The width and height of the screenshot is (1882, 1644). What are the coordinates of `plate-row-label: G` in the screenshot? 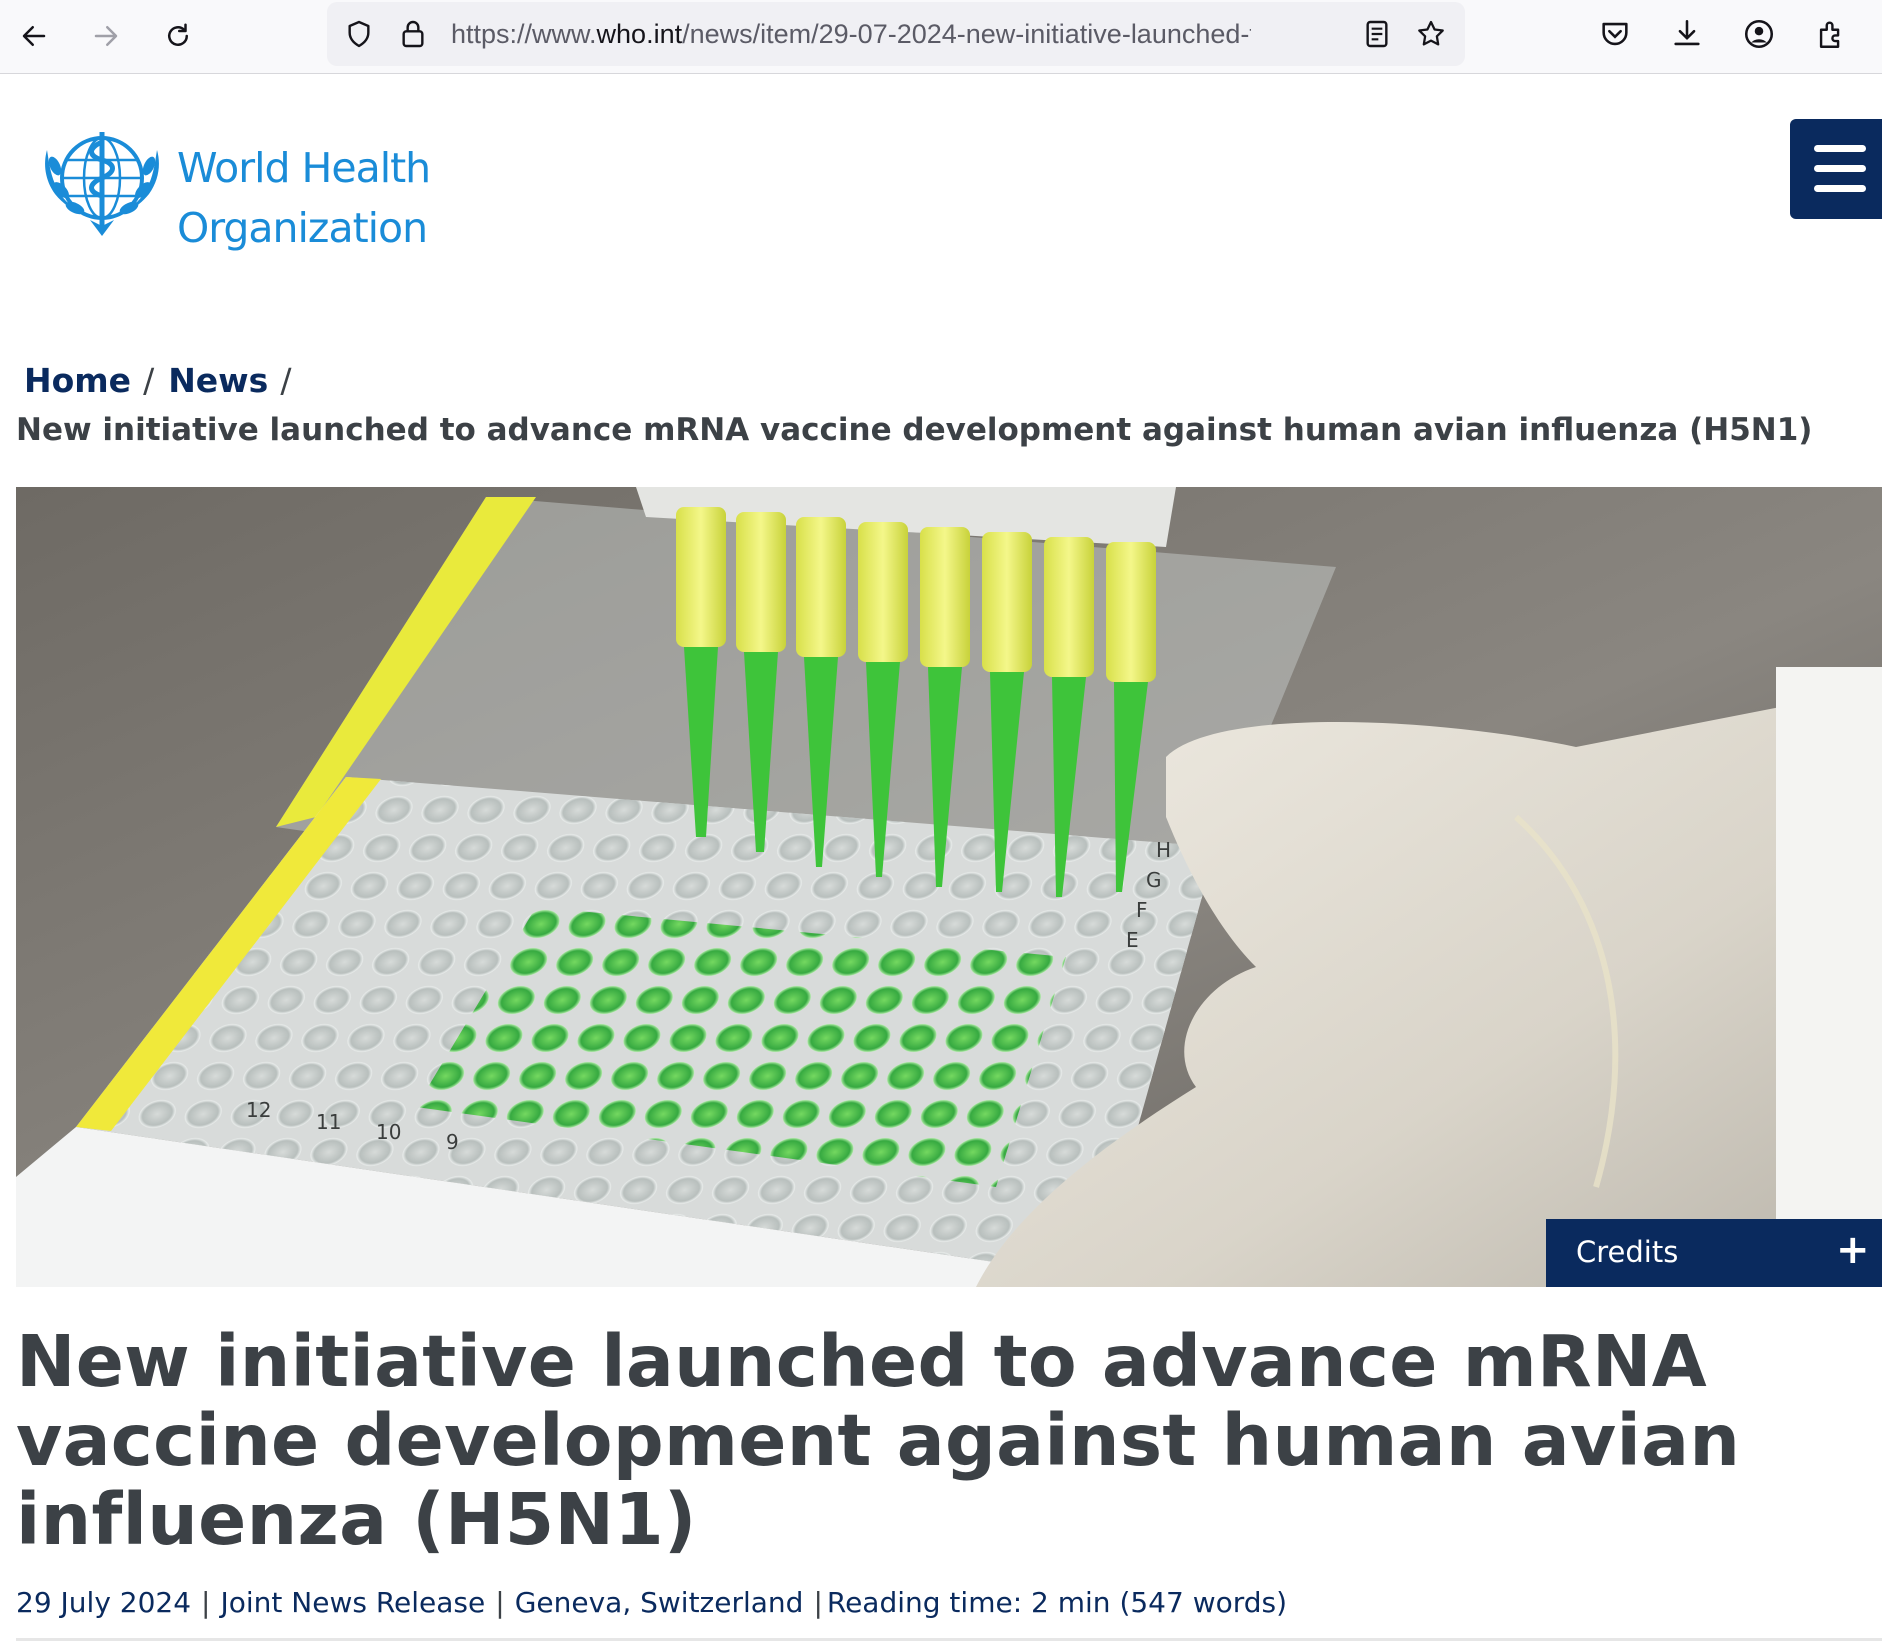 It's located at (1154, 880).